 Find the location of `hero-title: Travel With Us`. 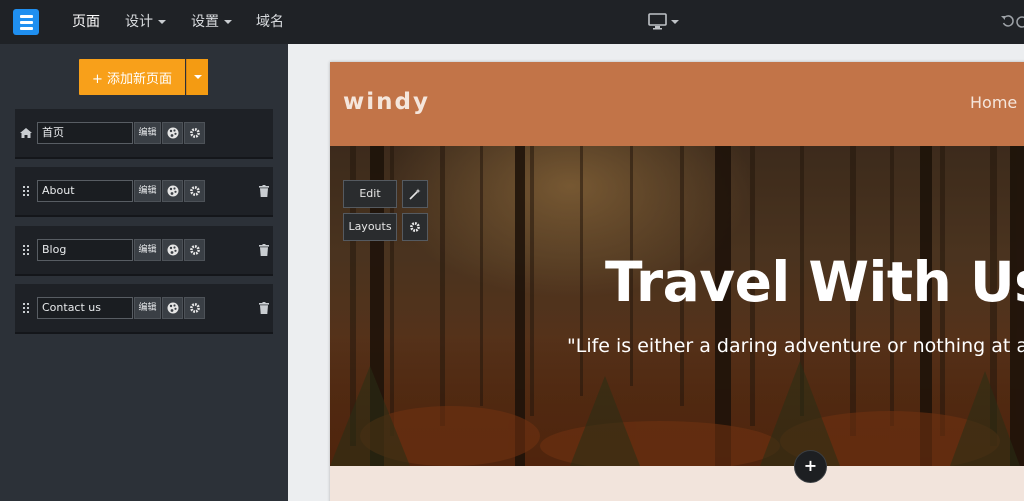

hero-title: Travel With Us is located at coordinates (814, 282).